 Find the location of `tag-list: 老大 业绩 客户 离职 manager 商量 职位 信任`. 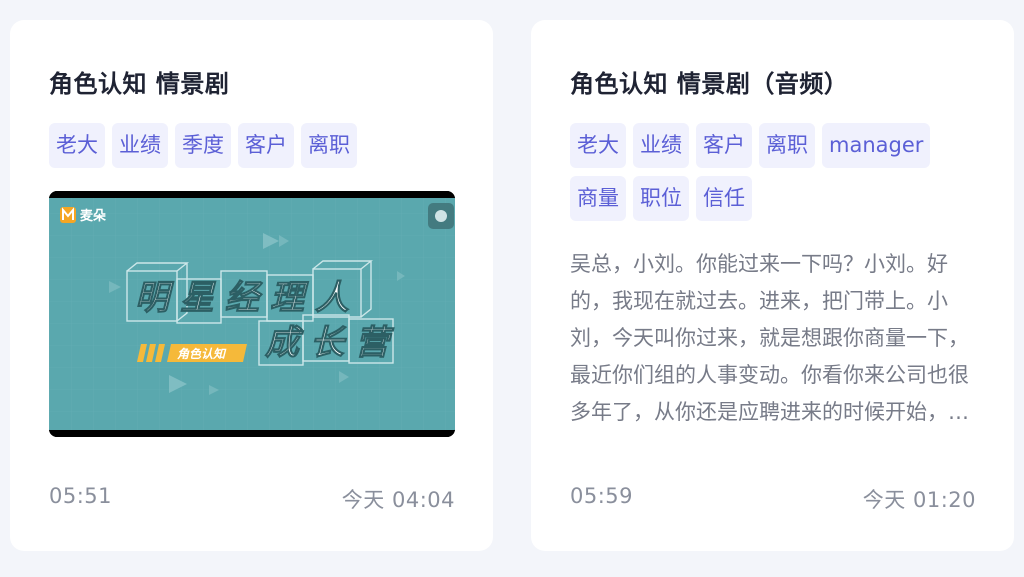

tag-list: 老大 业绩 客户 离职 manager 商量 职位 信任 is located at coordinates (775, 172).